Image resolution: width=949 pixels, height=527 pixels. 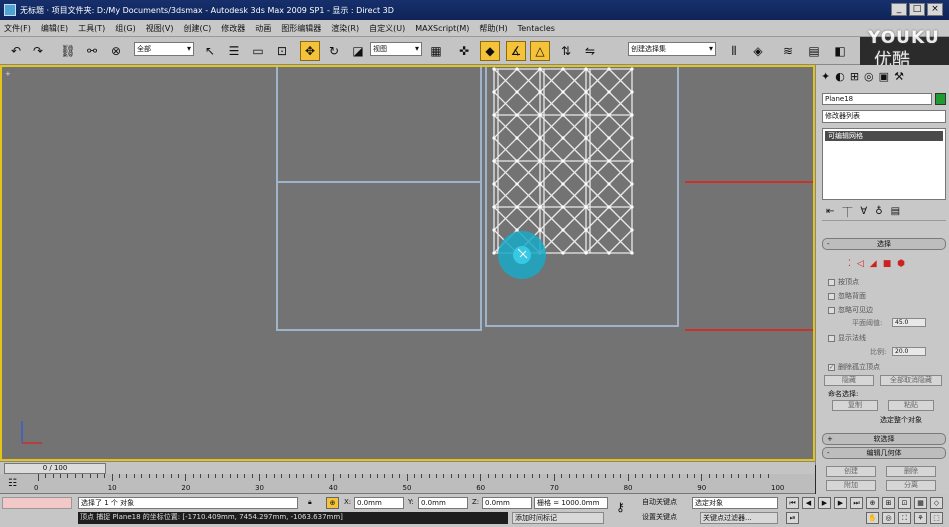 I want to click on link-icon: ⛓, so click(x=68, y=51).